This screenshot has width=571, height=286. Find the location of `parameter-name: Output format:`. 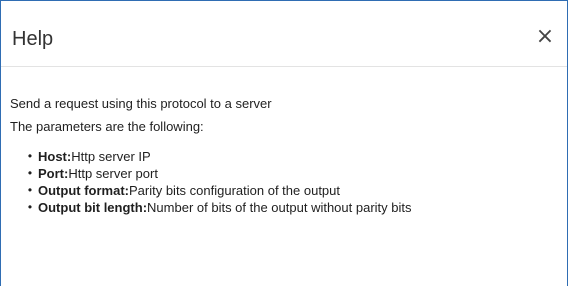

parameter-name: Output format: is located at coordinates (83, 190).